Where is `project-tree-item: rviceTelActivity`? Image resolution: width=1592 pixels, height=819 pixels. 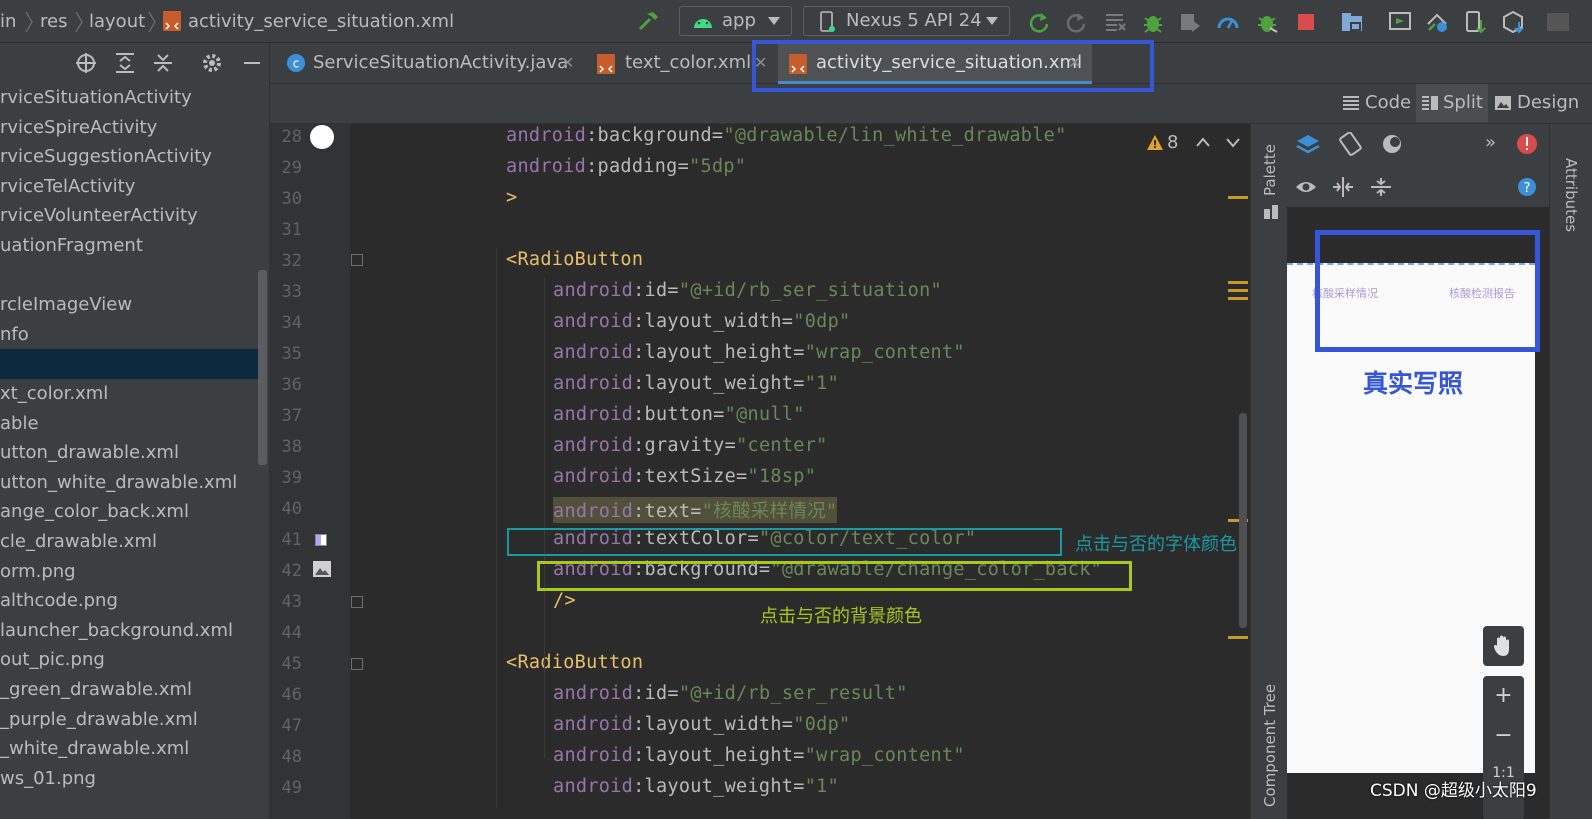 project-tree-item: rviceTelActivity is located at coordinates (129, 187).